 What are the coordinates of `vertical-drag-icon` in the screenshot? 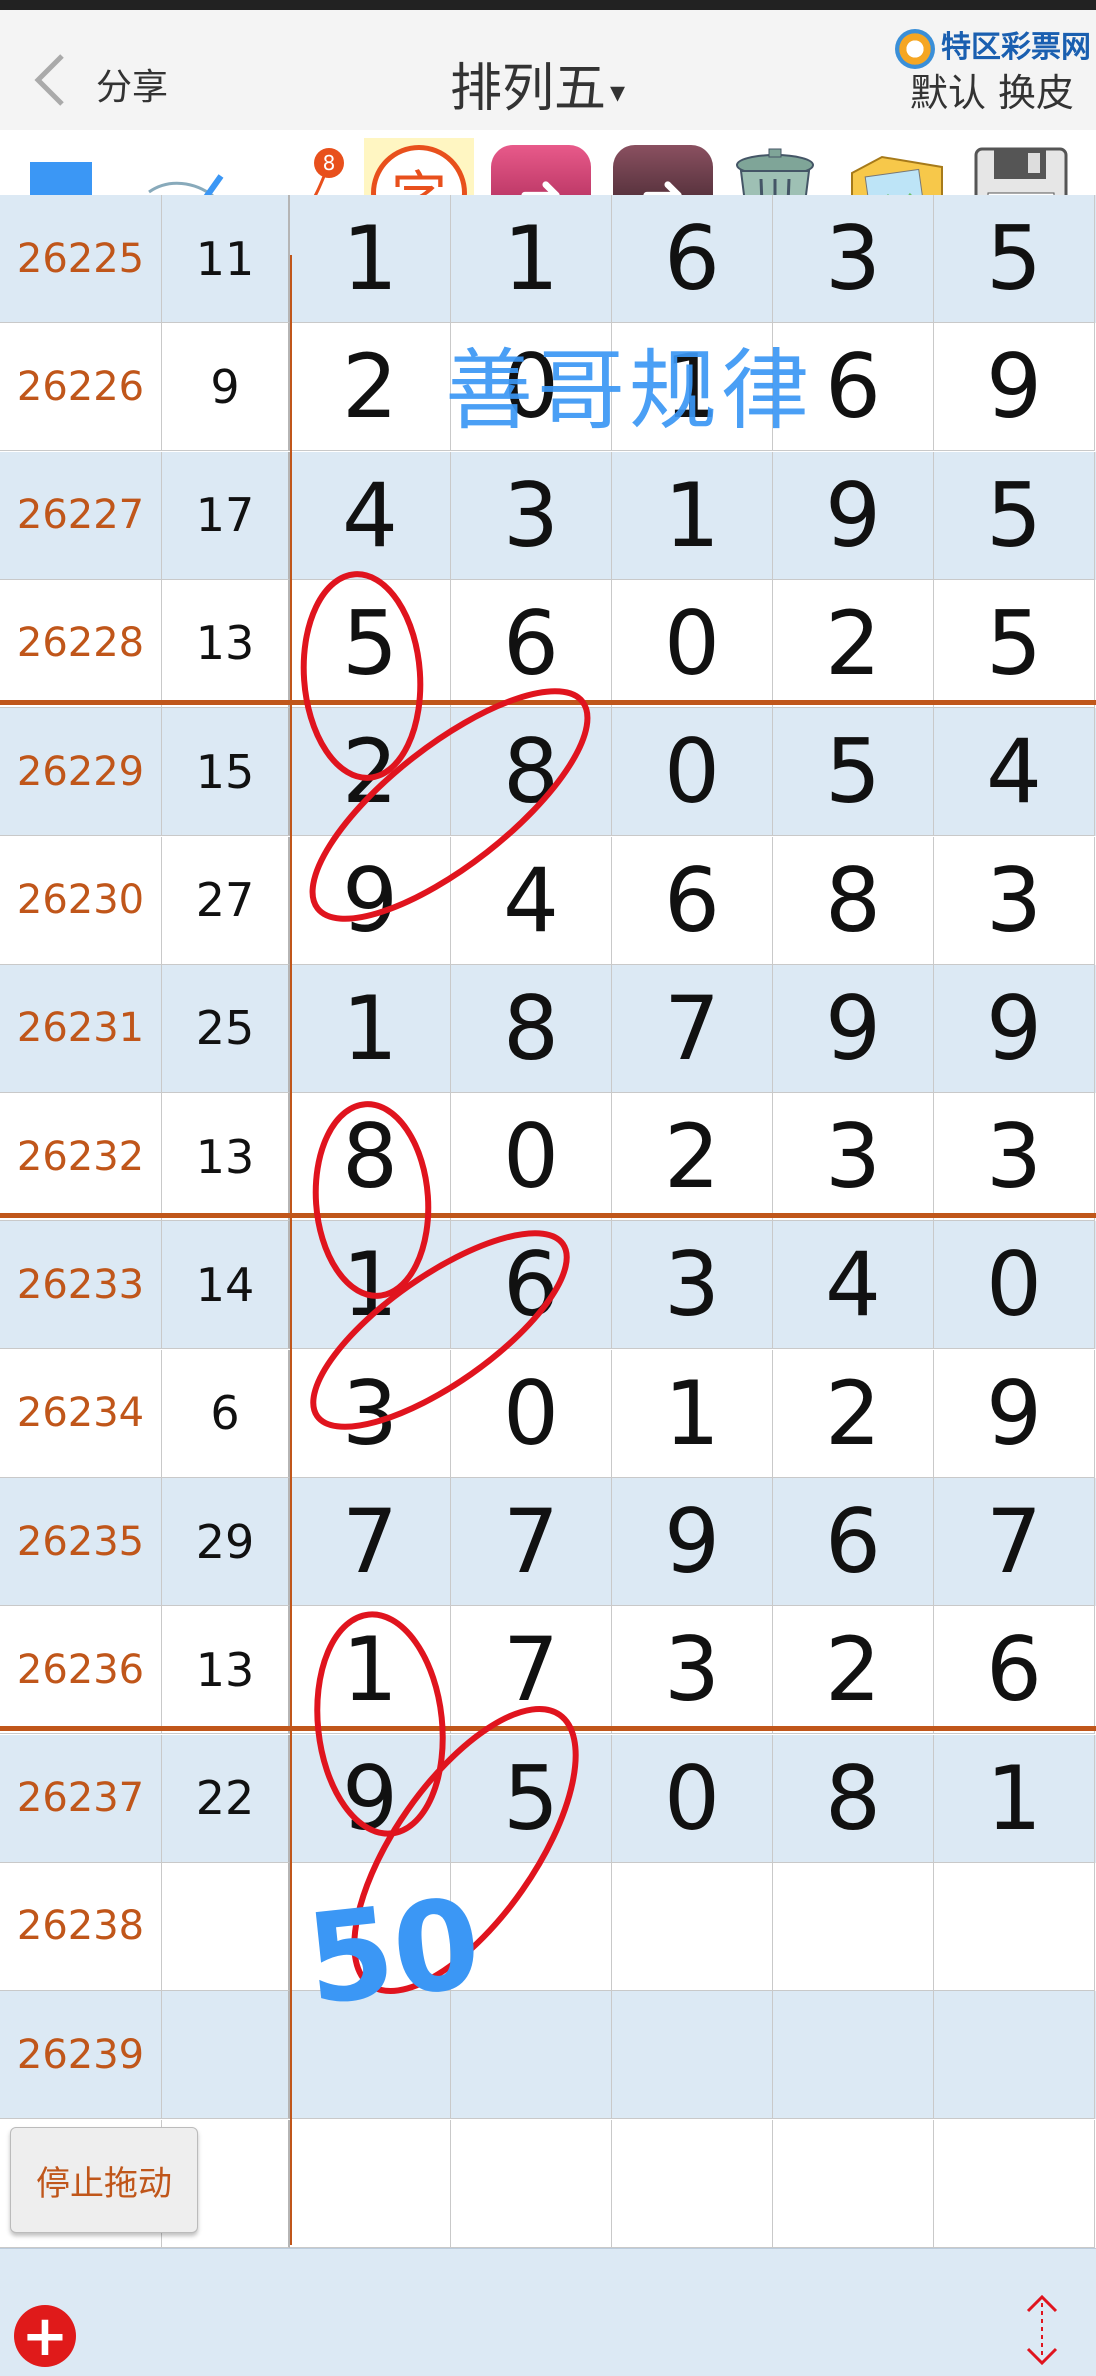 It's located at (1042, 2330).